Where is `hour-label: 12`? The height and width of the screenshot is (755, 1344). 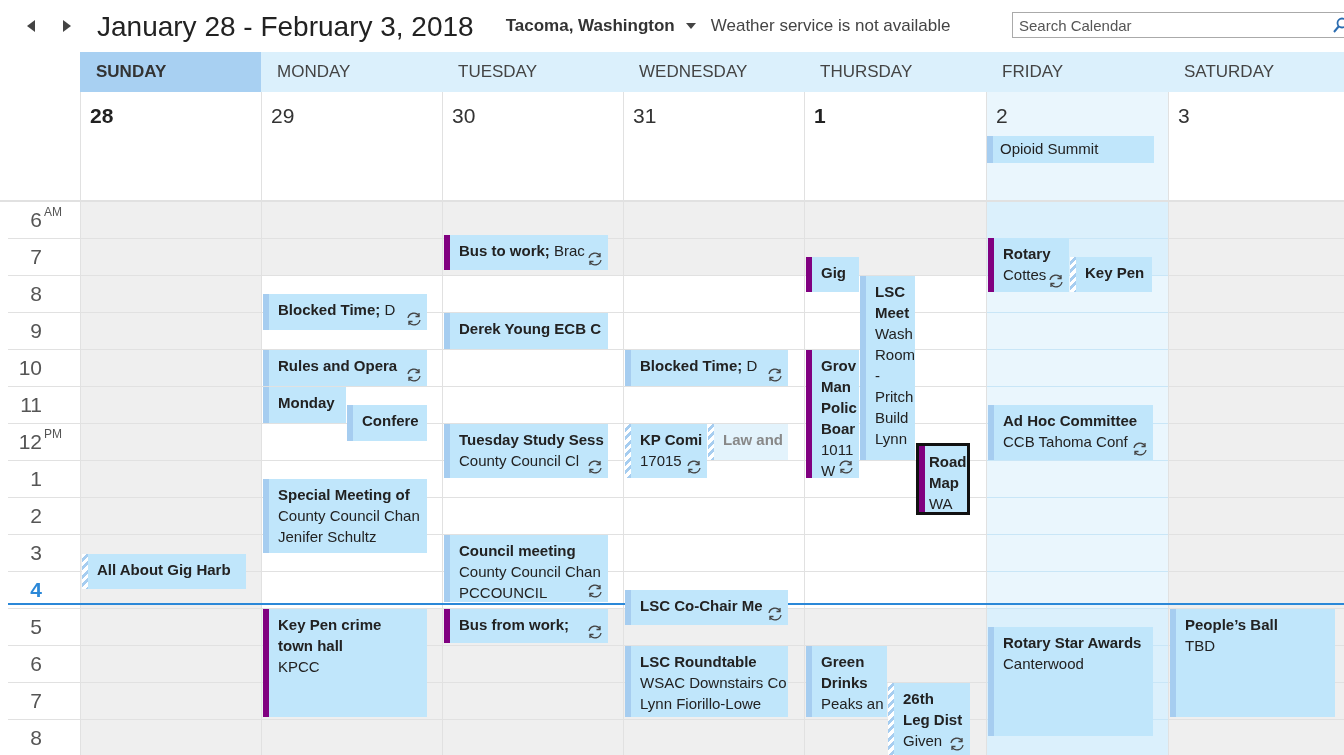 hour-label: 12 is located at coordinates (30, 442).